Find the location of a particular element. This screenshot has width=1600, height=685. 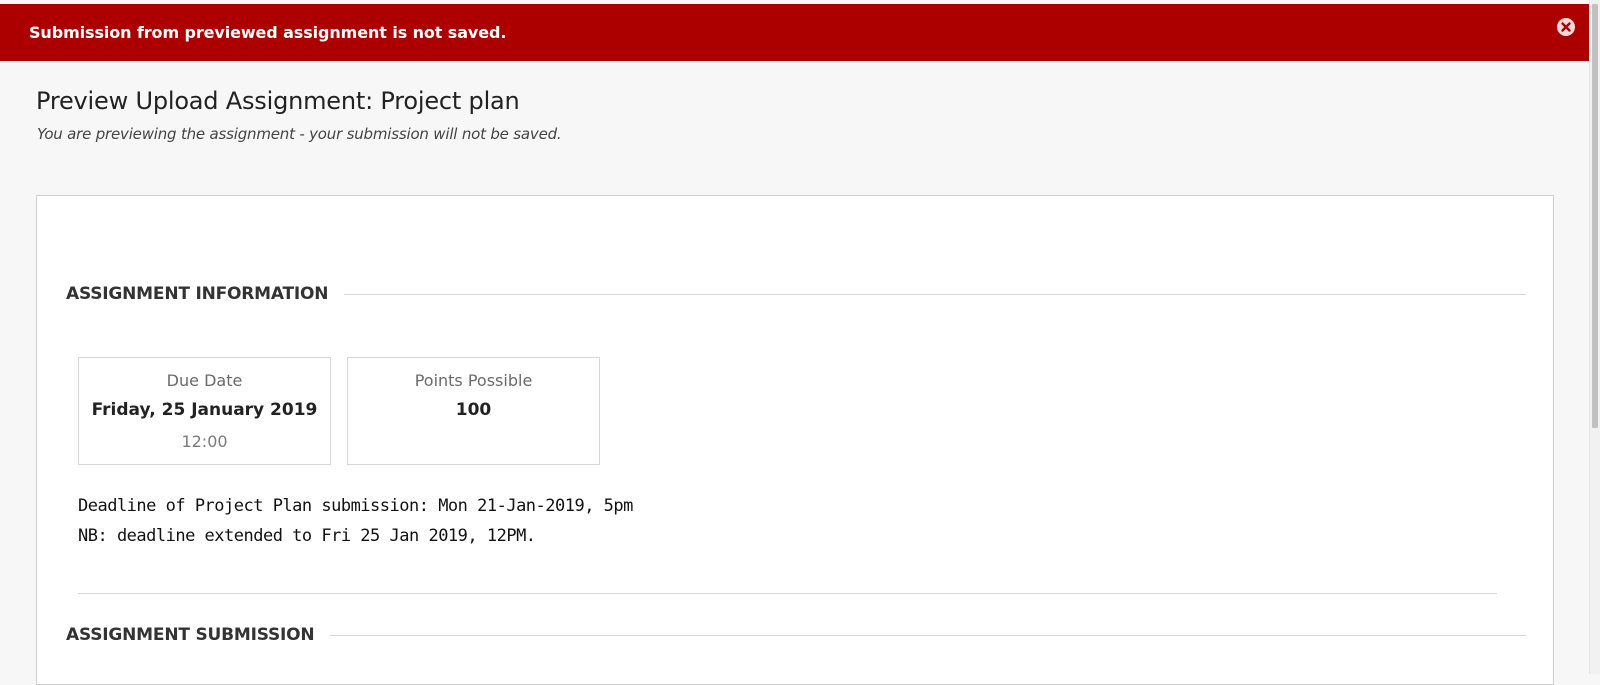

points-possible-label: Points Possible is located at coordinates (473, 380).